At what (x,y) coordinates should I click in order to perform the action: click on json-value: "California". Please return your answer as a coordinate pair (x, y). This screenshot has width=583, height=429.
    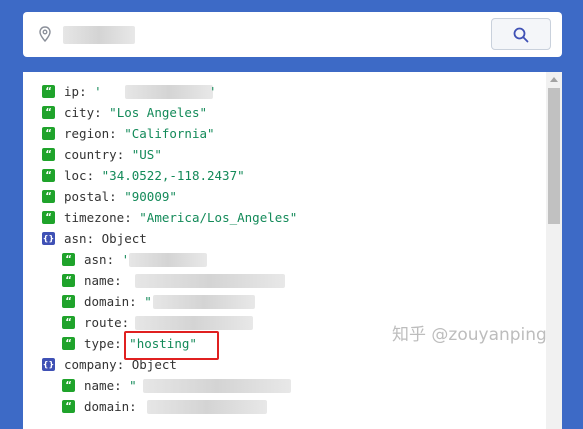
    Looking at the image, I should click on (169, 133).